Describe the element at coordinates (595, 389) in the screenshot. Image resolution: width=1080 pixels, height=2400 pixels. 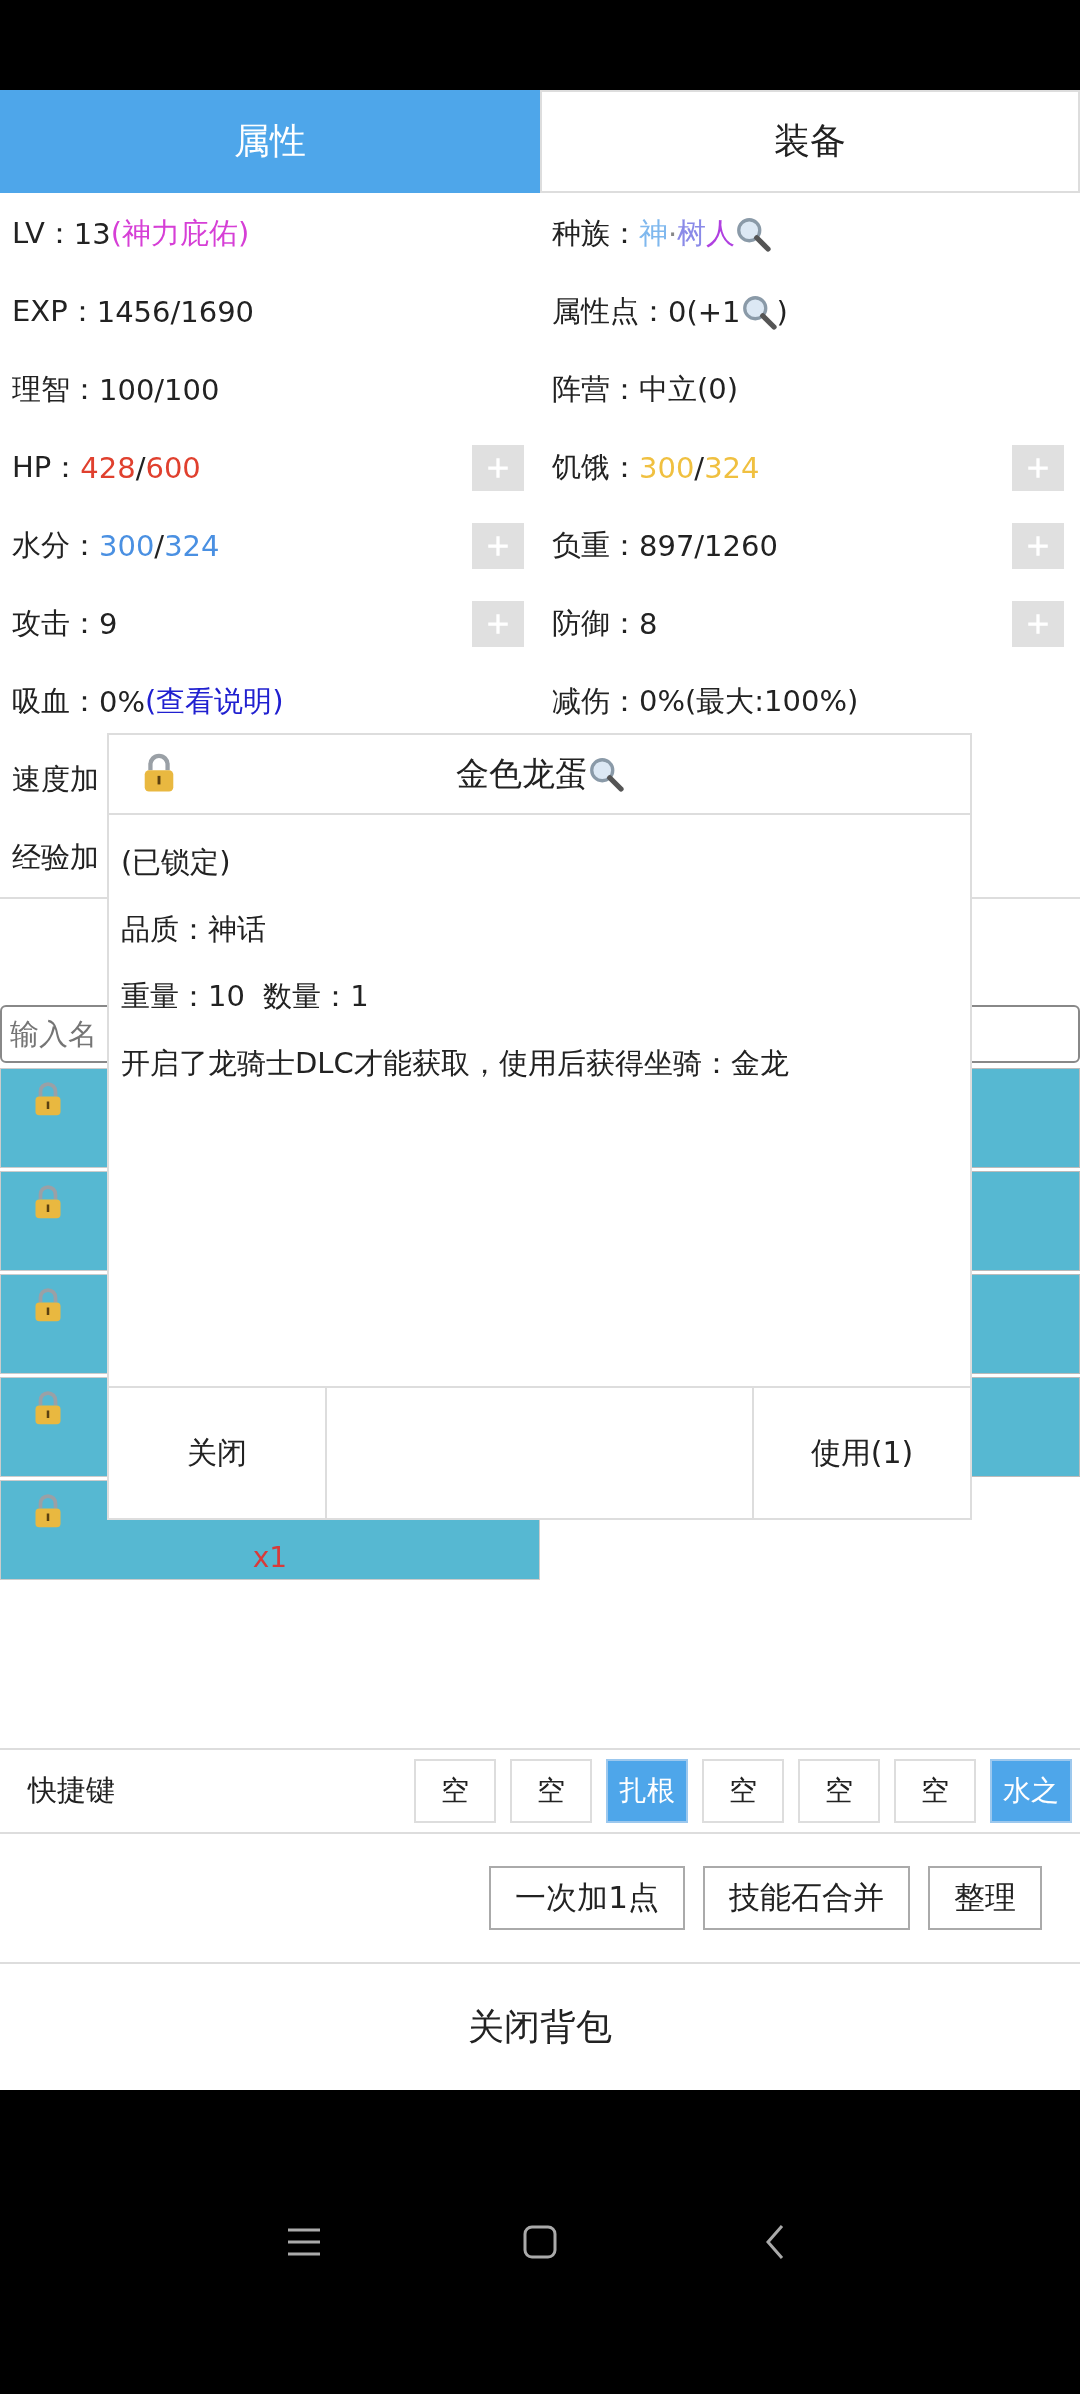
I see `stat-label: 阵营：` at that location.